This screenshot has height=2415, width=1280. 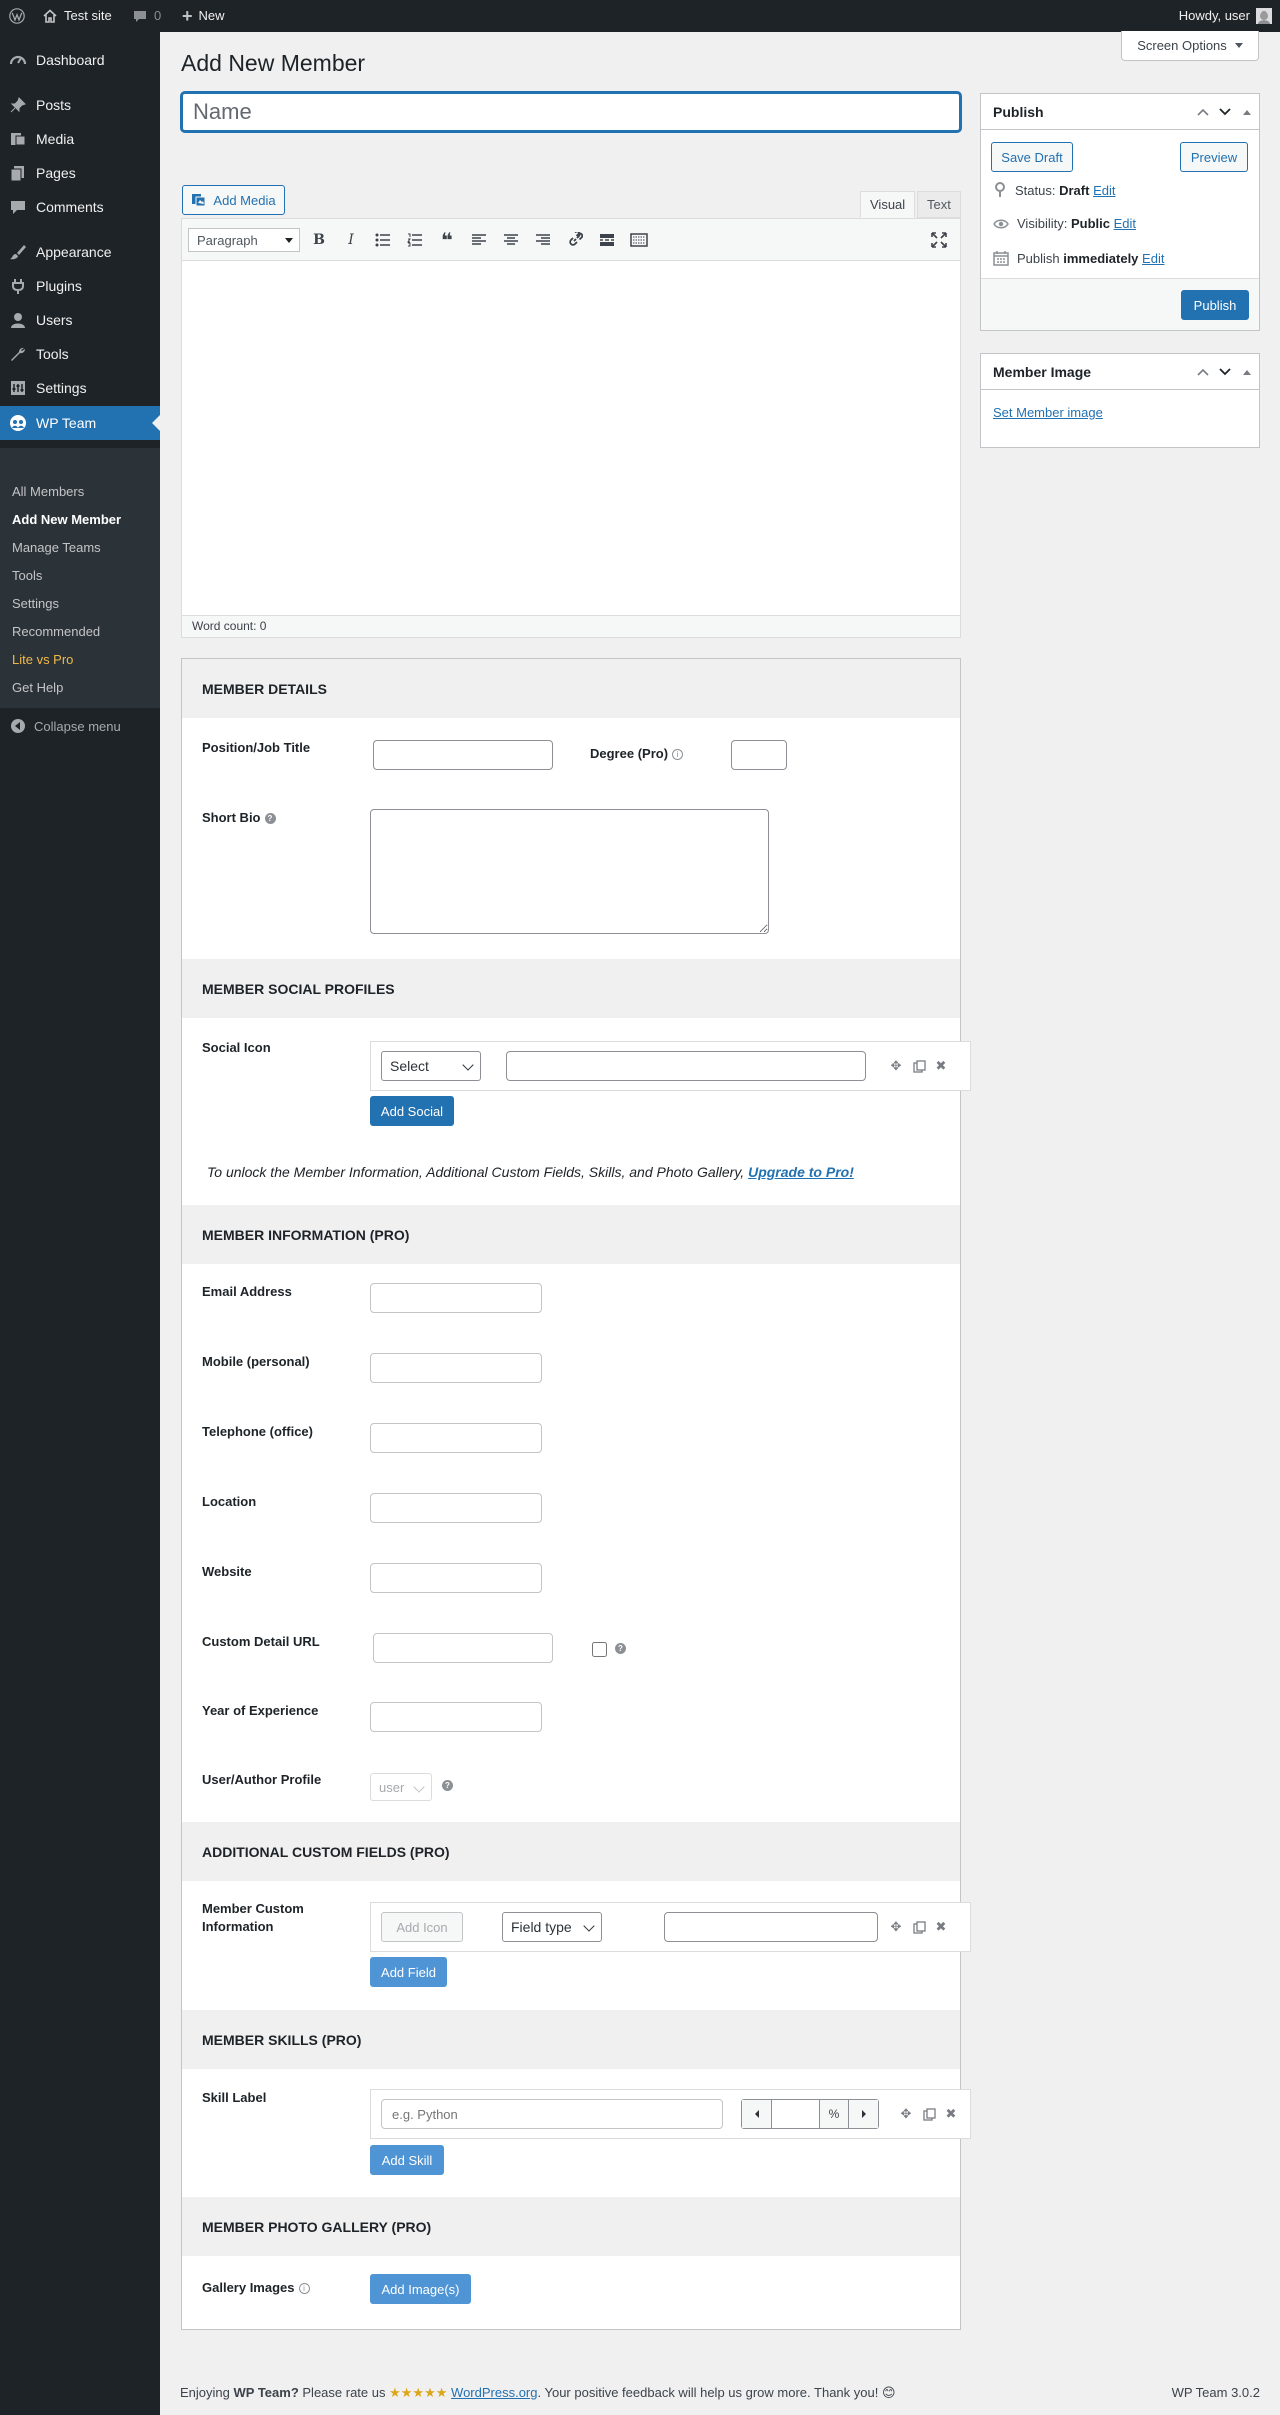 What do you see at coordinates (146, 16) in the screenshot?
I see `comments-link: 0` at bounding box center [146, 16].